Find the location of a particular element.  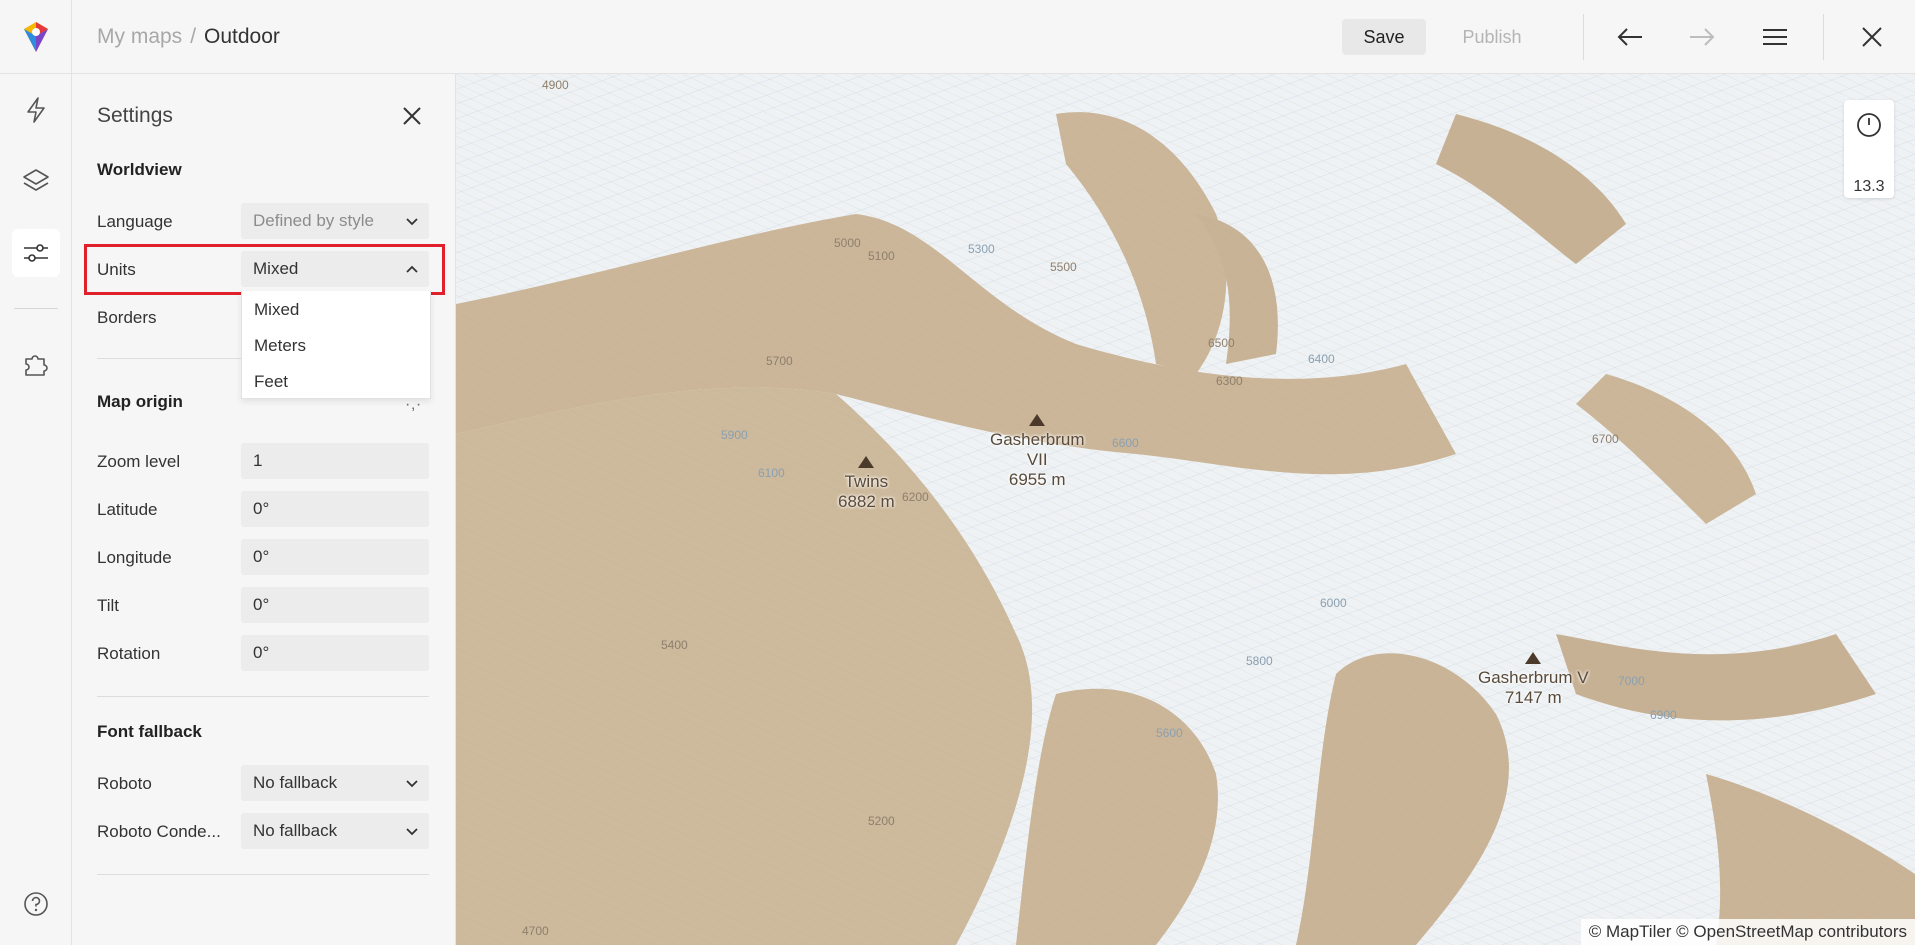

redo-button is located at coordinates (1702, 37).